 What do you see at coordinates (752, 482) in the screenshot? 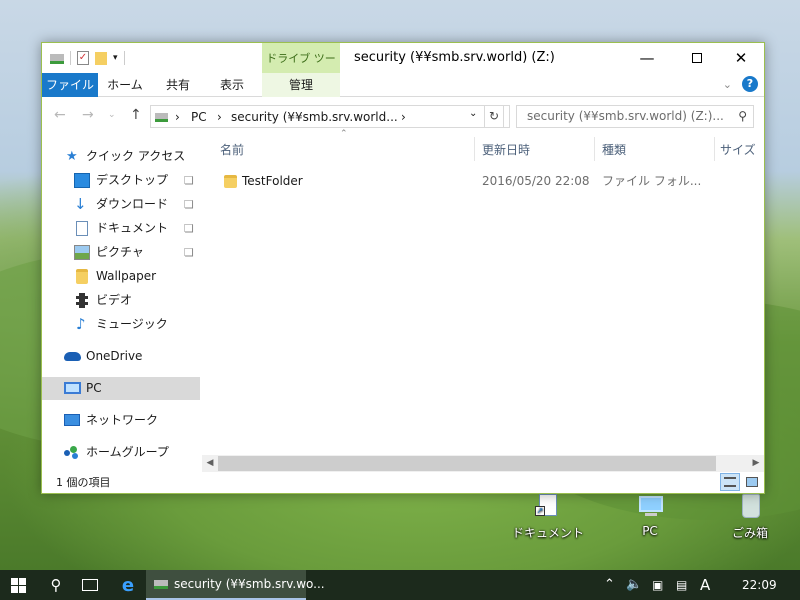
I see `large-icons-view-button` at bounding box center [752, 482].